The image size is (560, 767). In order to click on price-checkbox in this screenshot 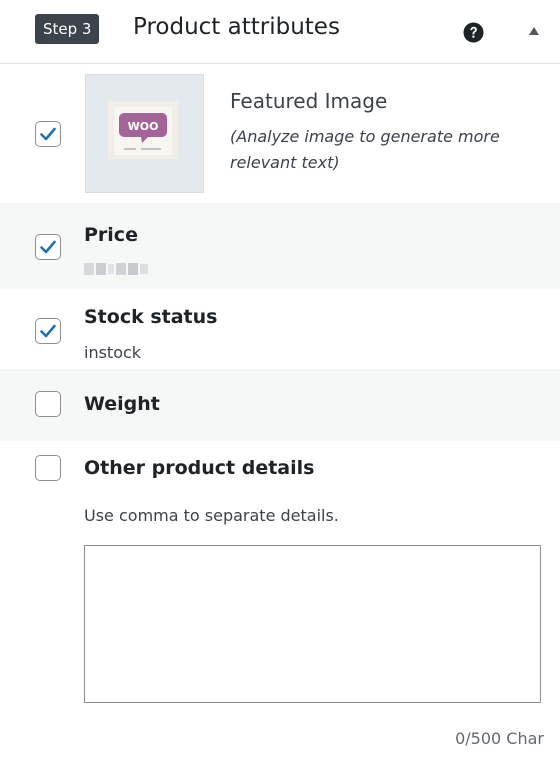, I will do `click(48, 247)`.